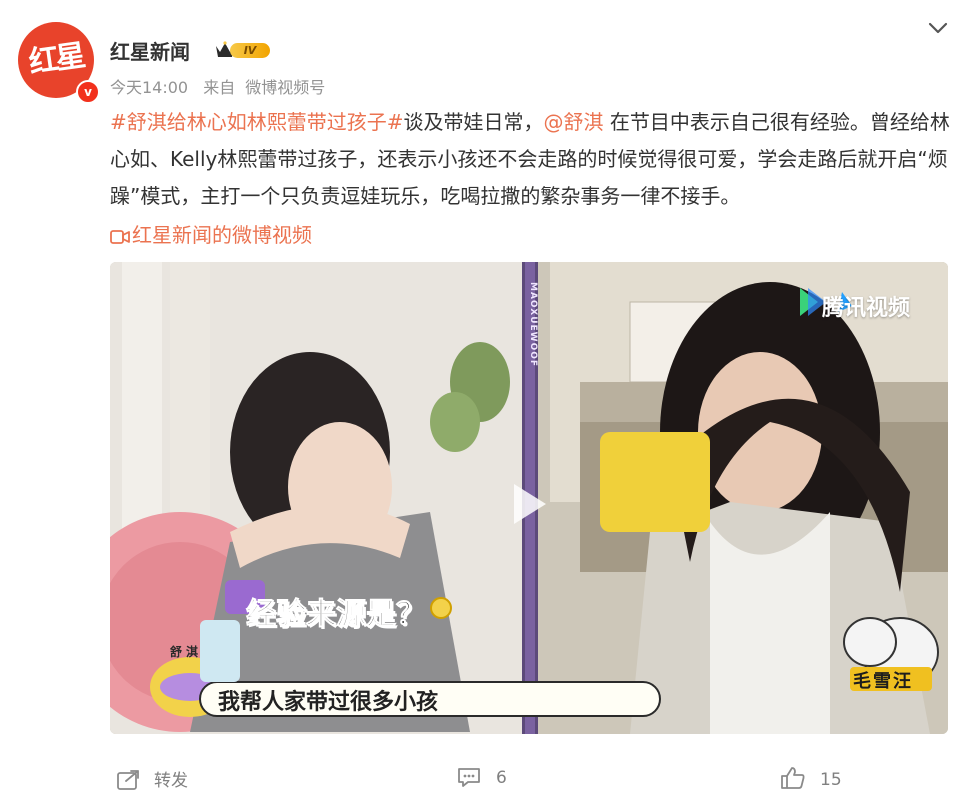 The image size is (960, 800). I want to click on comment-button: 6, so click(481, 777).